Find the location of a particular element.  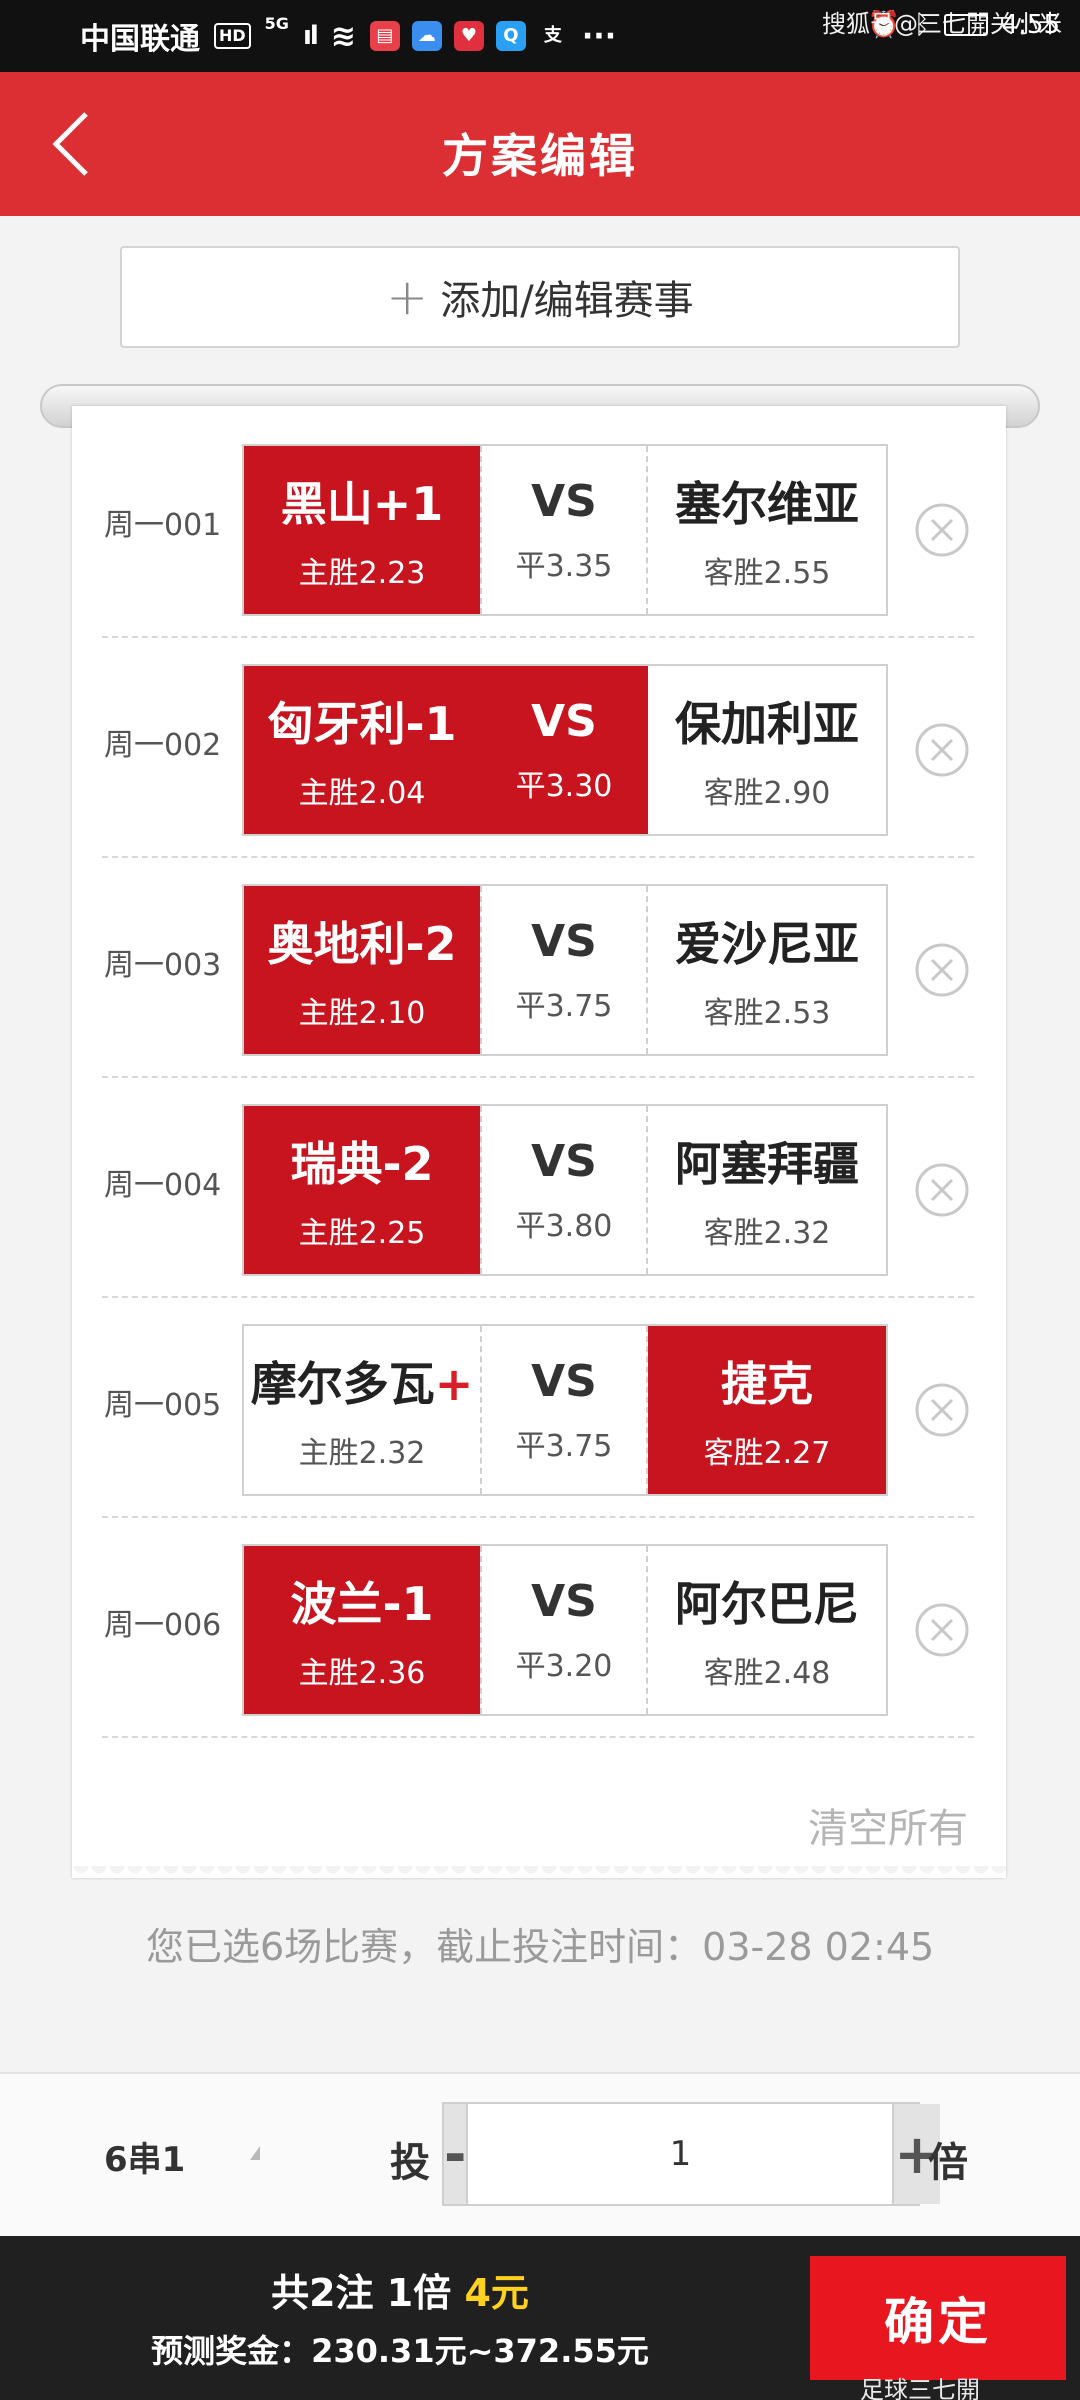

watermark-top: 搜狐号@三七開关小米 is located at coordinates (942, 24).